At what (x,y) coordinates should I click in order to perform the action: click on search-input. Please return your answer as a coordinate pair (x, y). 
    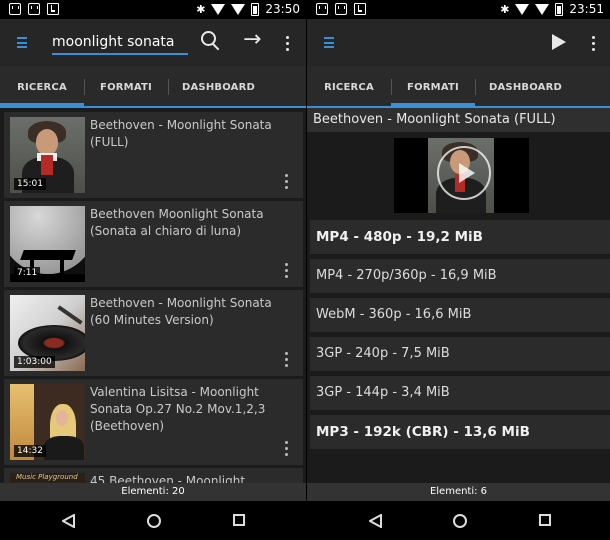
    Looking at the image, I should click on (120, 43).